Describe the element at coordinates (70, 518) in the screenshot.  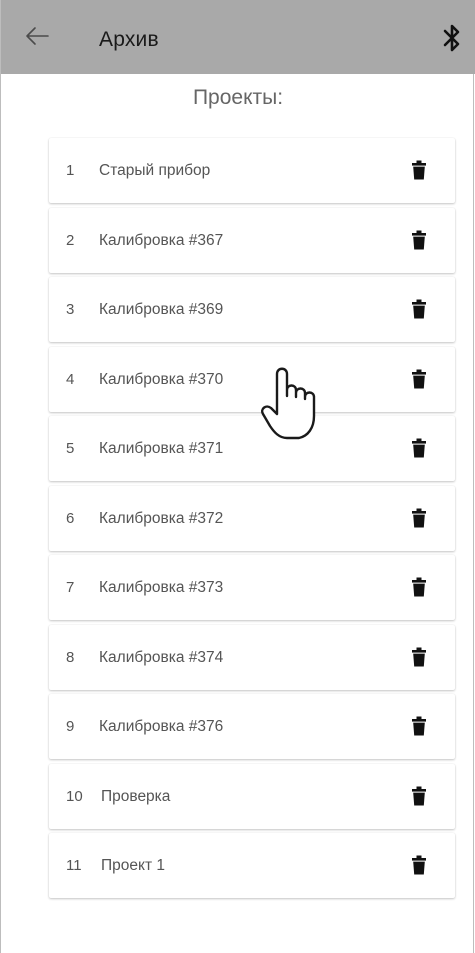
I see `project-number: 6` at that location.